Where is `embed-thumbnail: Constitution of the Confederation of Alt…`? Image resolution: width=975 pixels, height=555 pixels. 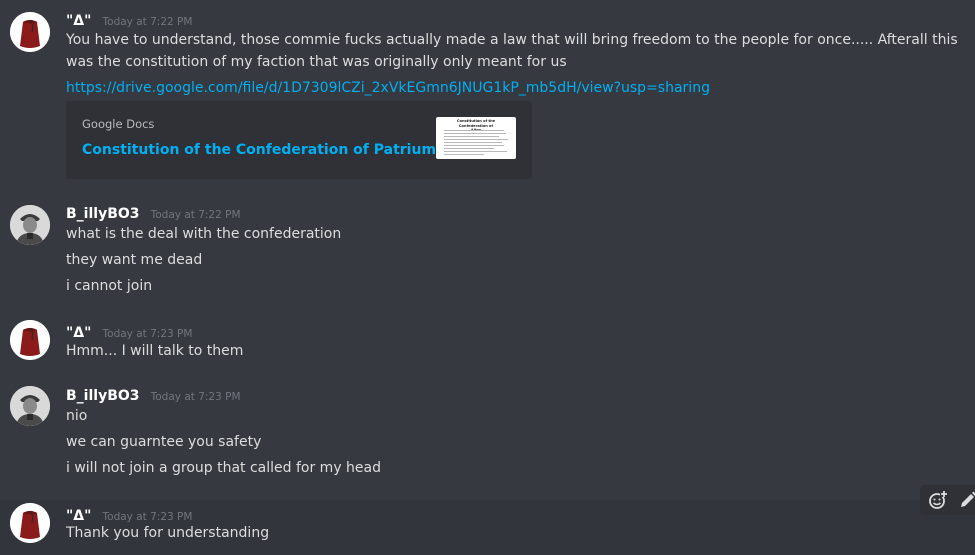
embed-thumbnail: Constitution of the Confederation of Alt… is located at coordinates (476, 138).